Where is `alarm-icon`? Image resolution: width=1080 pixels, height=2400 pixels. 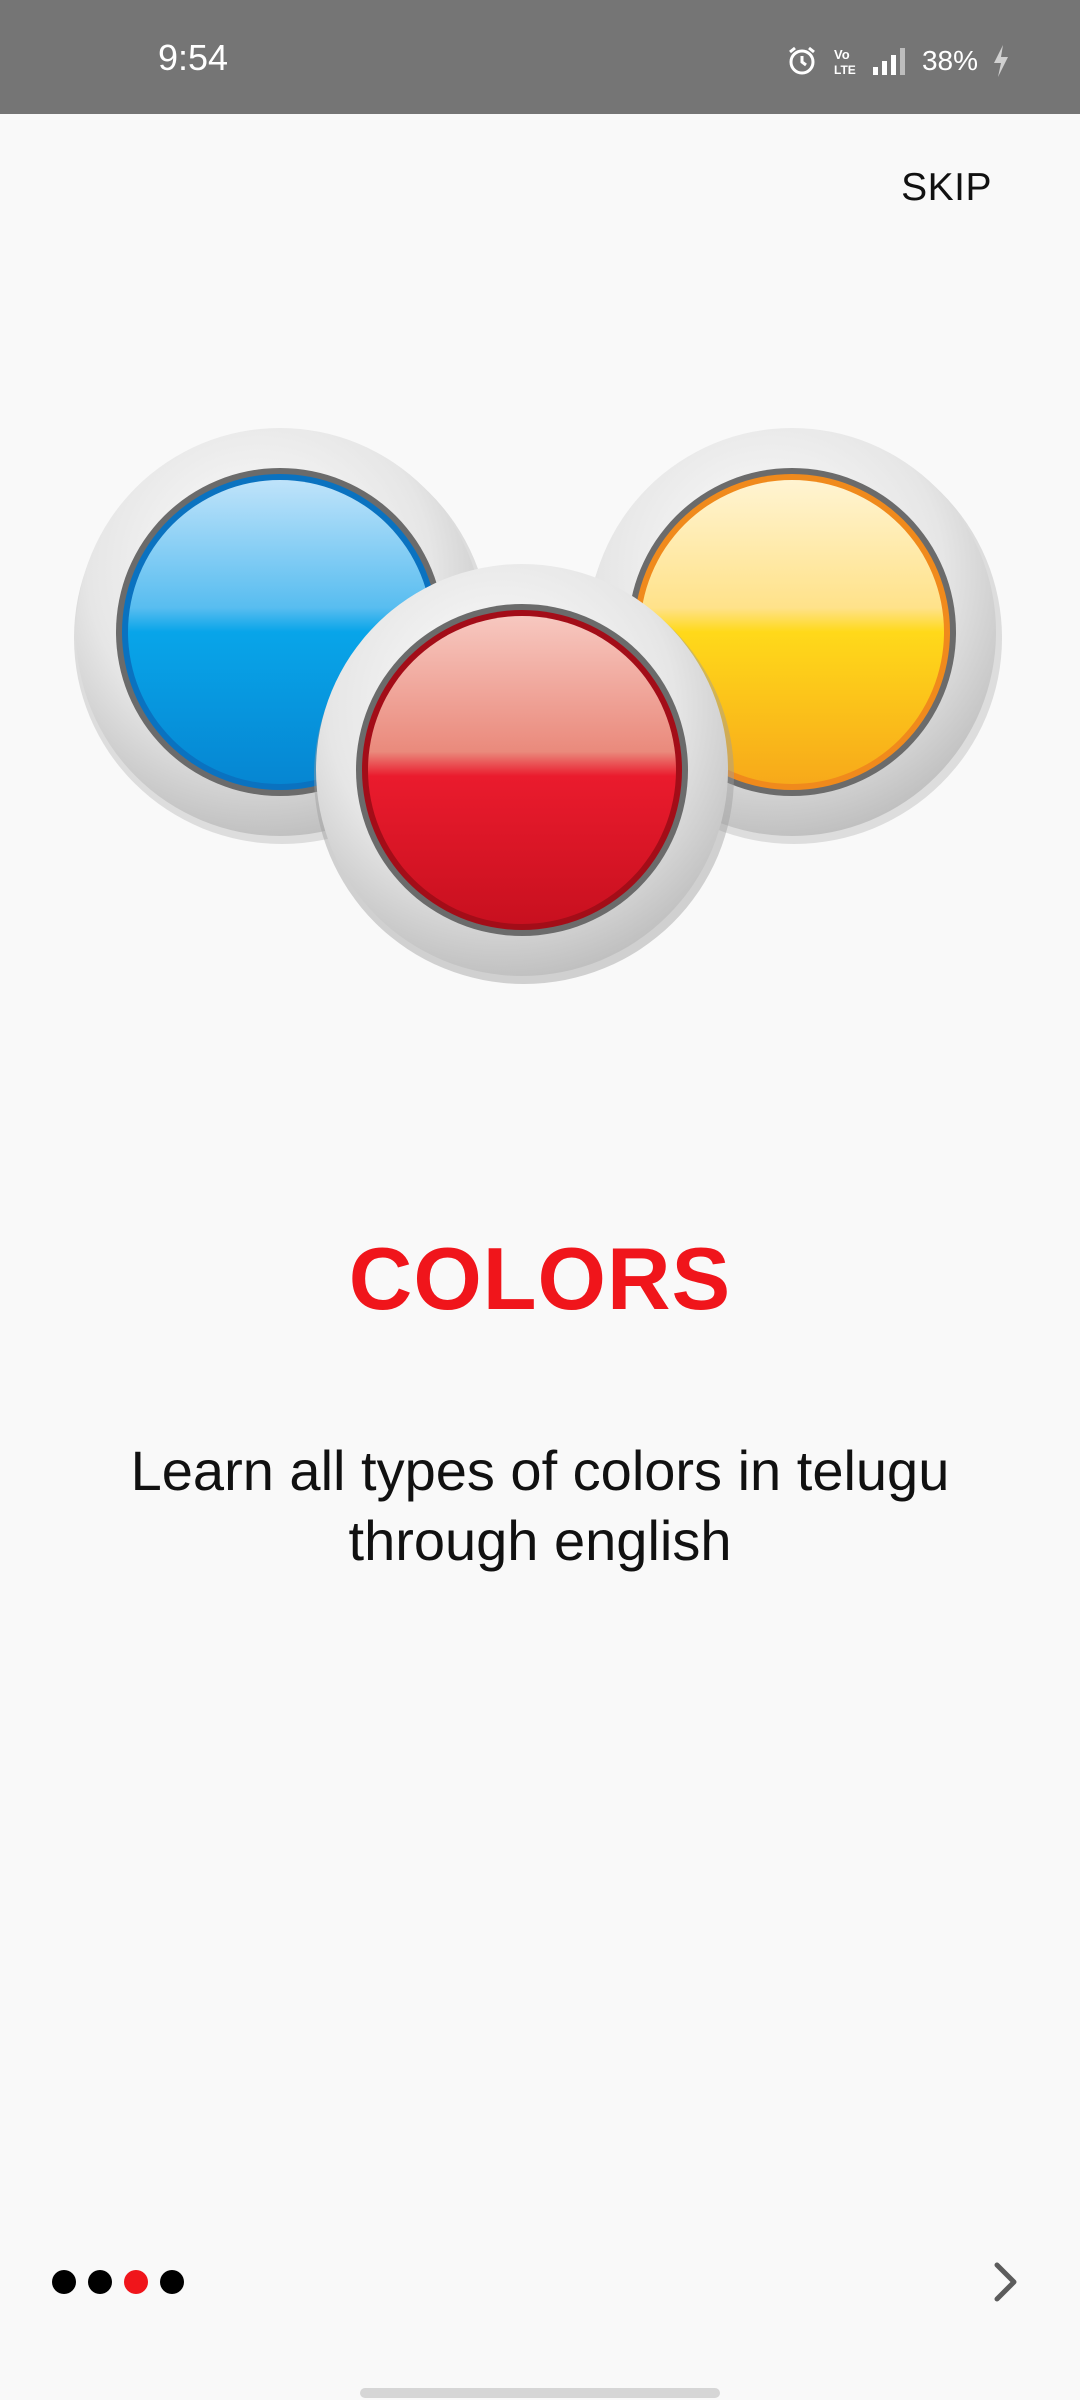 alarm-icon is located at coordinates (802, 60).